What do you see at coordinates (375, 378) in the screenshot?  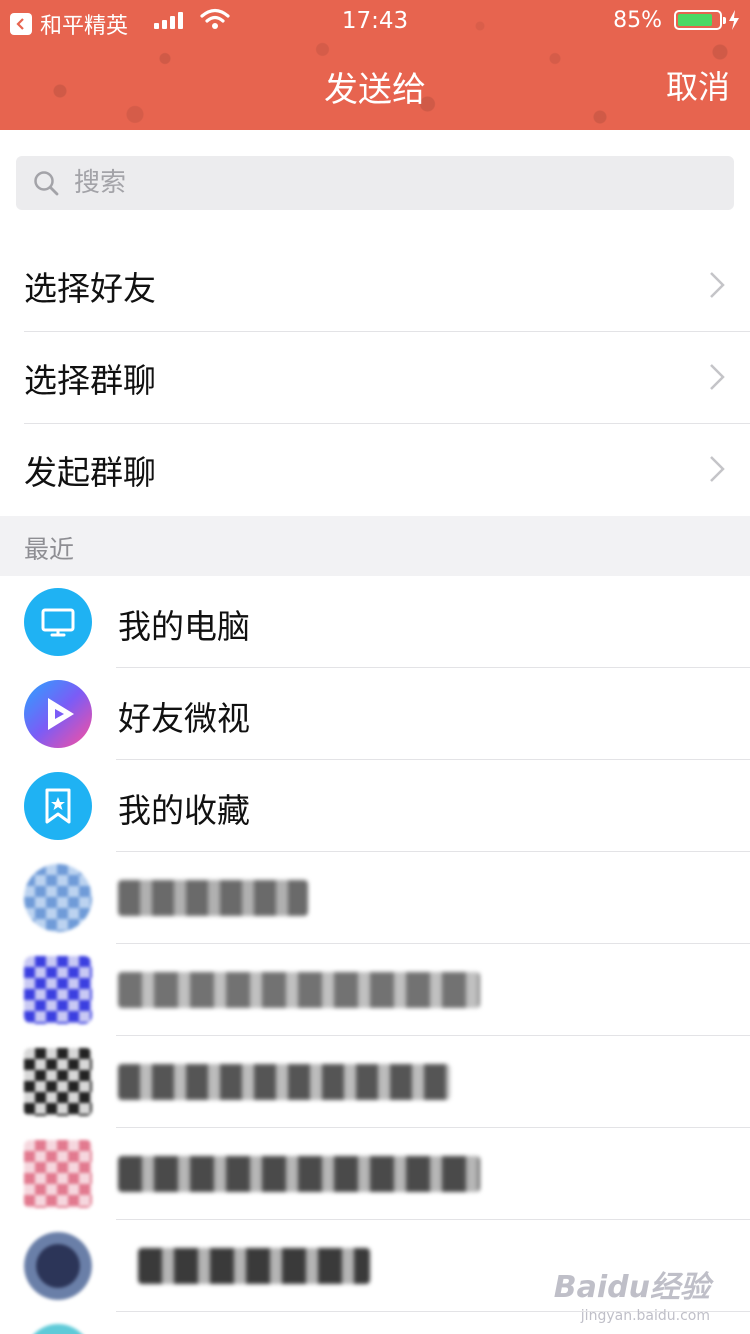 I see `select-groups-row: 选择群聊` at bounding box center [375, 378].